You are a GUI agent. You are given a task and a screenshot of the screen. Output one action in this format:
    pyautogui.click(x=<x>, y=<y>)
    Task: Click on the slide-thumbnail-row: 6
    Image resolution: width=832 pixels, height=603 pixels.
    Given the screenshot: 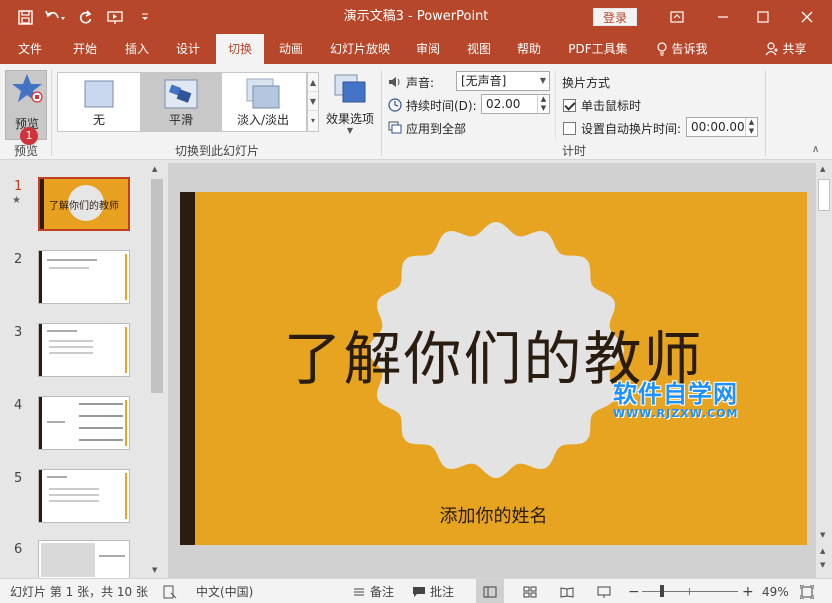 What is the action you would take?
    pyautogui.click(x=75, y=559)
    